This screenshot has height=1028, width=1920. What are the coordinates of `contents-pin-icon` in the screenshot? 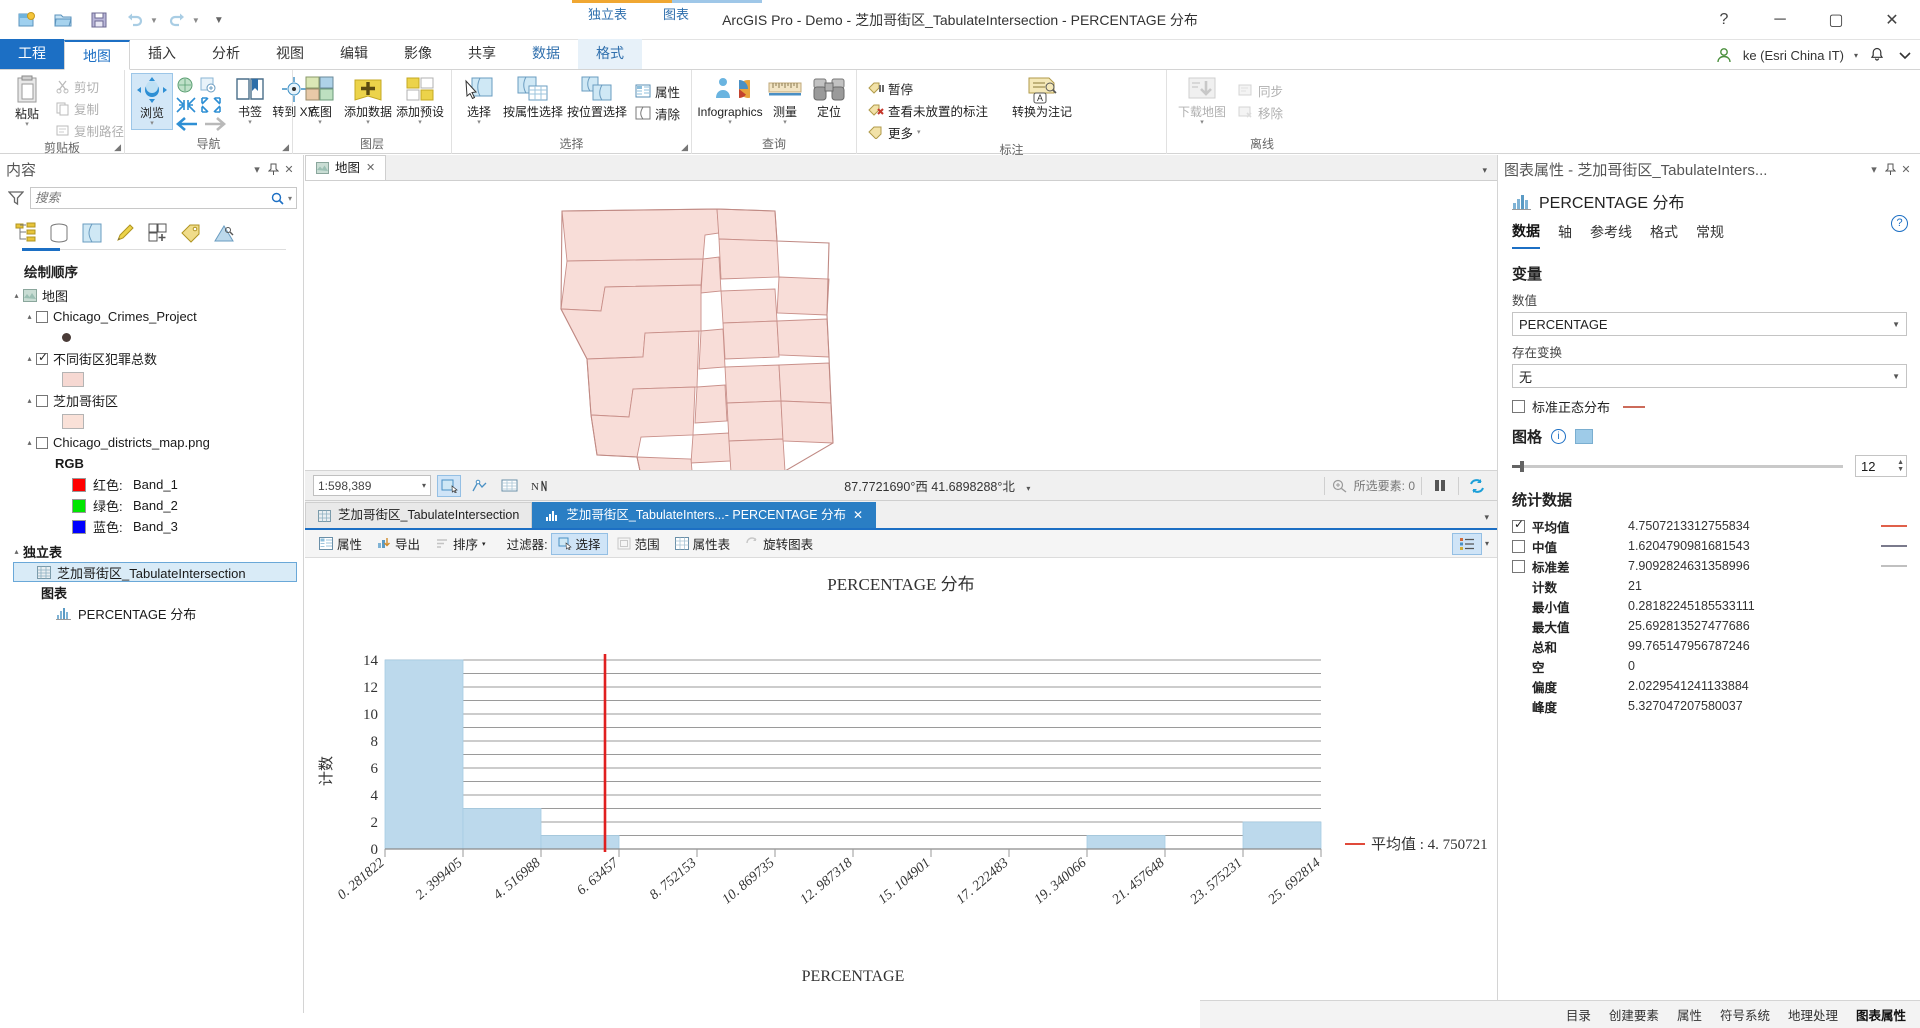 It's located at (273, 169).